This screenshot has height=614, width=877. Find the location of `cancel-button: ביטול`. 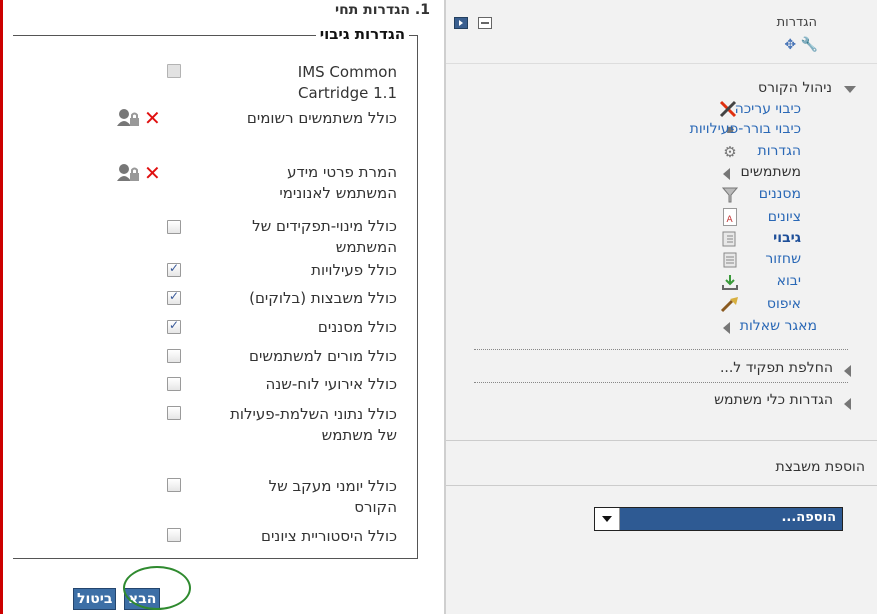

cancel-button: ביטול is located at coordinates (95, 599).